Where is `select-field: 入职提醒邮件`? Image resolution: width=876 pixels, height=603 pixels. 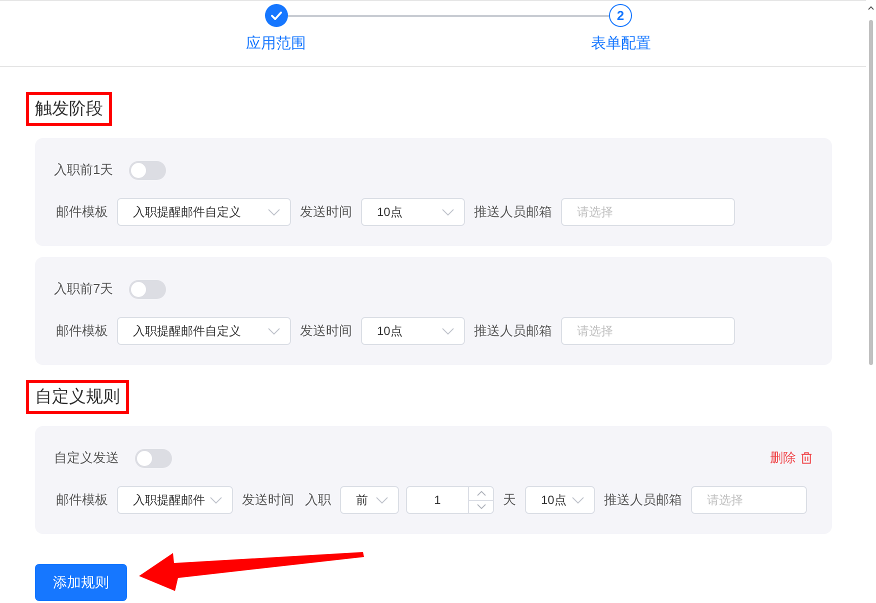
select-field: 入职提醒邮件 is located at coordinates (175, 500).